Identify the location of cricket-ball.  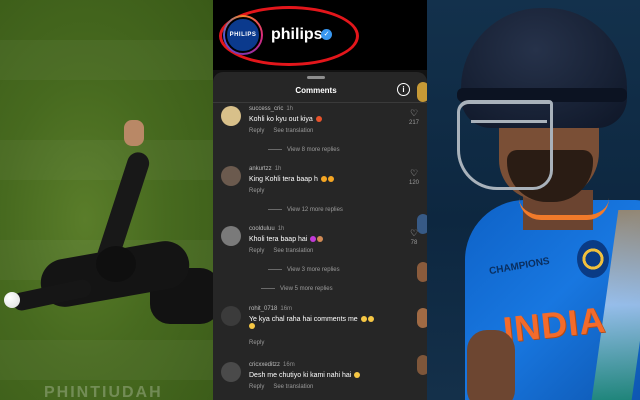
(12, 300).